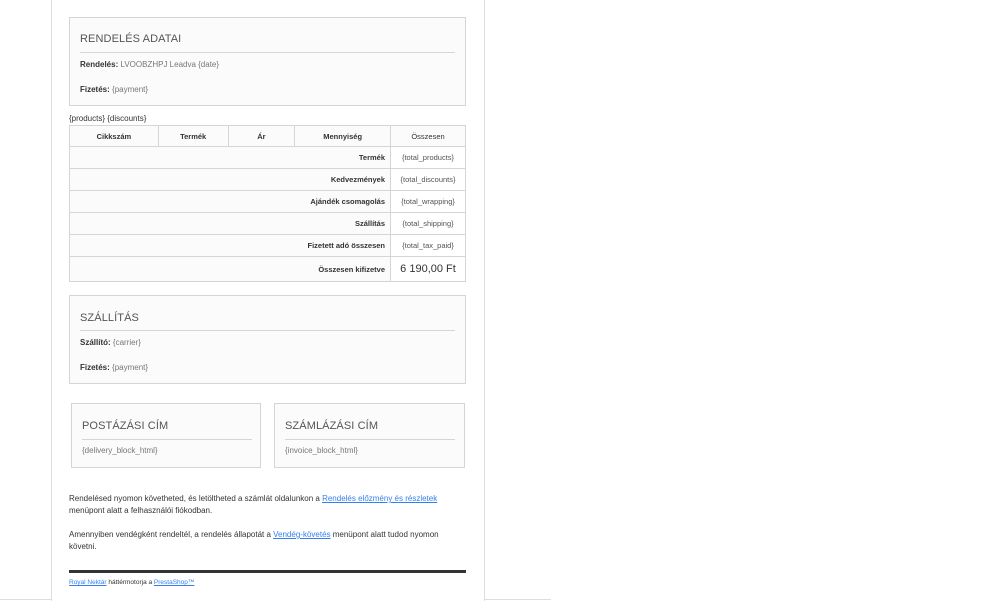 This screenshot has height=601, width=1000. What do you see at coordinates (428, 136) in the screenshot?
I see `header-total: Összesen` at bounding box center [428, 136].